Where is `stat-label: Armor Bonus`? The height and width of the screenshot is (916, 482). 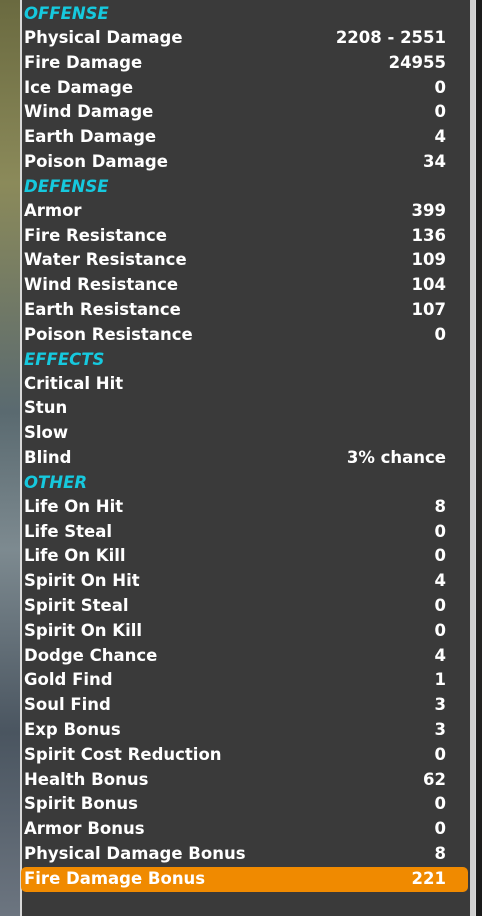 stat-label: Armor Bonus is located at coordinates (84, 829).